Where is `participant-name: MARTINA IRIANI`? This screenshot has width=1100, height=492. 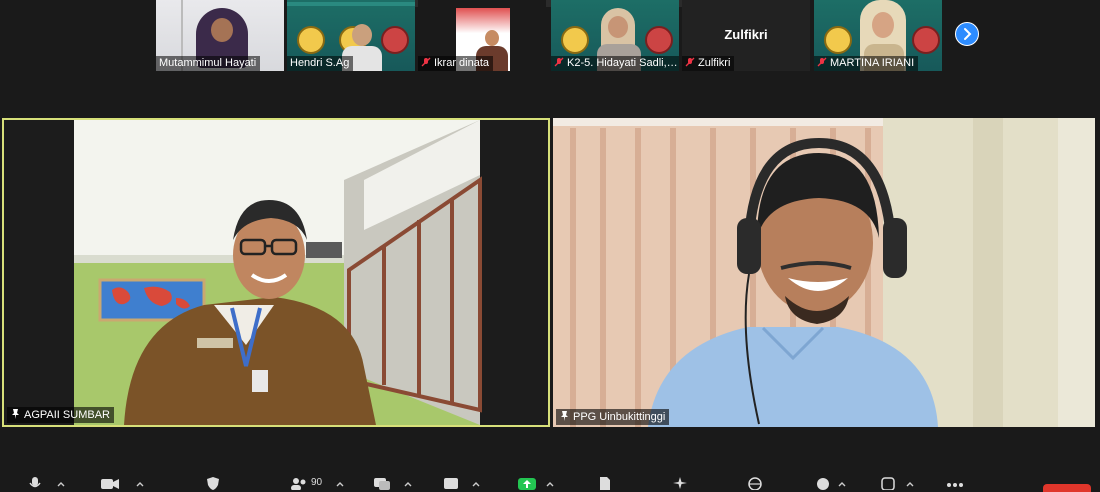 participant-name: MARTINA IRIANI is located at coordinates (866, 63).